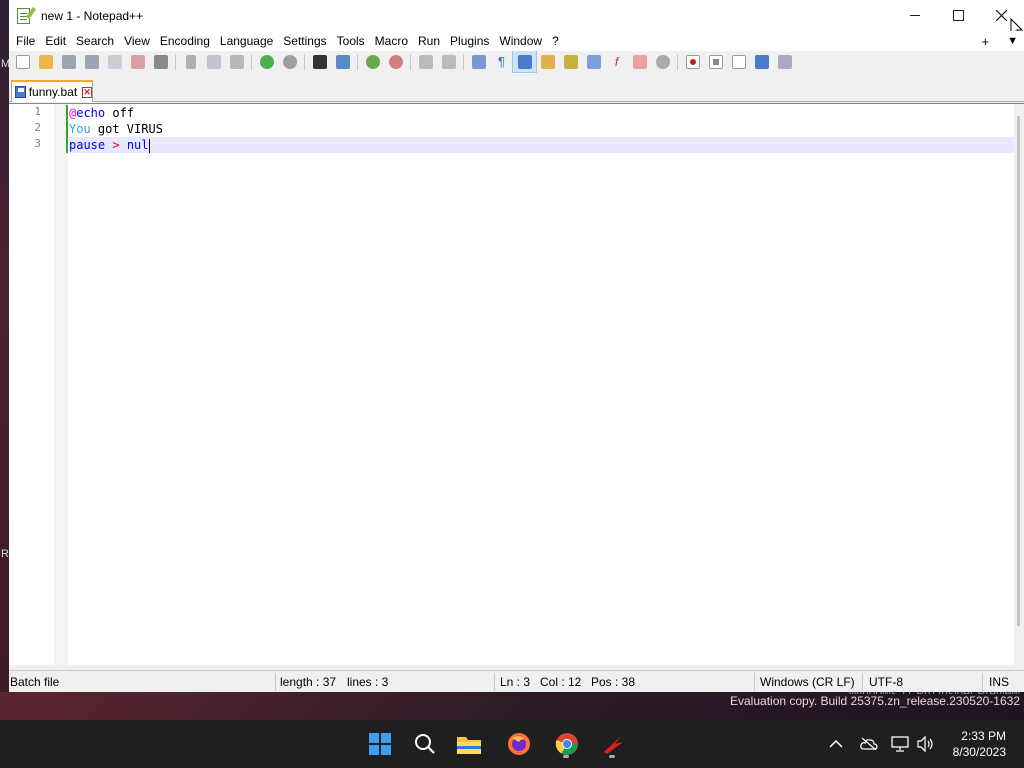 Image resolution: width=1024 pixels, height=768 pixels. What do you see at coordinates (979, 744) in the screenshot?
I see `system-clock: 2:33 PM 8/30/2023` at bounding box center [979, 744].